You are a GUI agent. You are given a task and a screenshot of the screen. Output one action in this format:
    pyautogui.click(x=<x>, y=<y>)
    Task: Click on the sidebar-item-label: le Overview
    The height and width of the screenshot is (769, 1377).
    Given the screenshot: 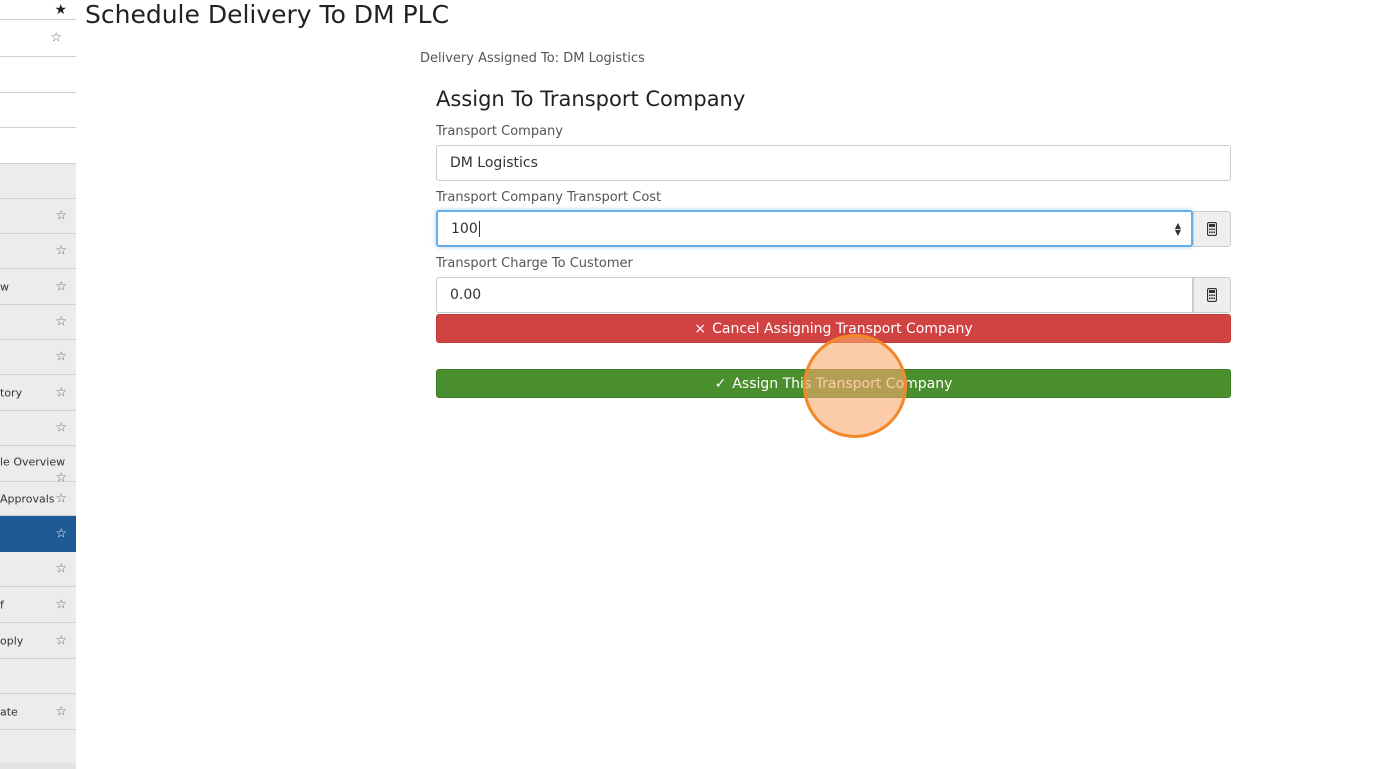 What is the action you would take?
    pyautogui.click(x=33, y=462)
    